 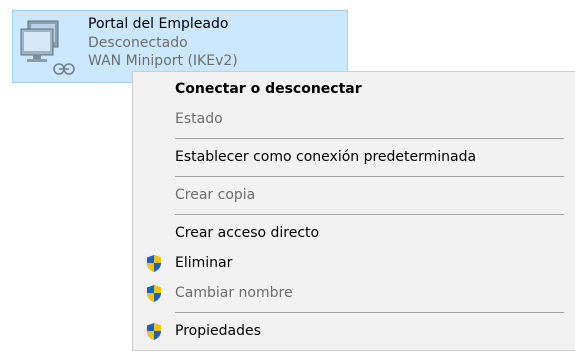 What do you see at coordinates (215, 195) in the screenshot?
I see `menu-item-create-copy-label: Crear copia` at bounding box center [215, 195].